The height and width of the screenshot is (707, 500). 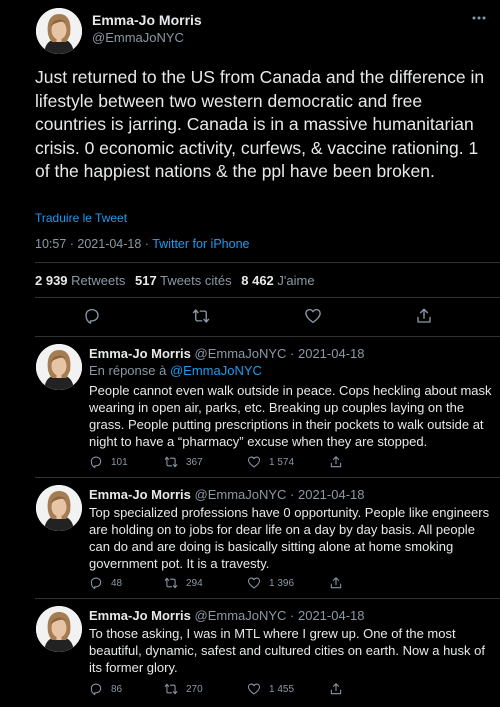 What do you see at coordinates (200, 244) in the screenshot?
I see `tweet-source: Twitter for iPhone` at bounding box center [200, 244].